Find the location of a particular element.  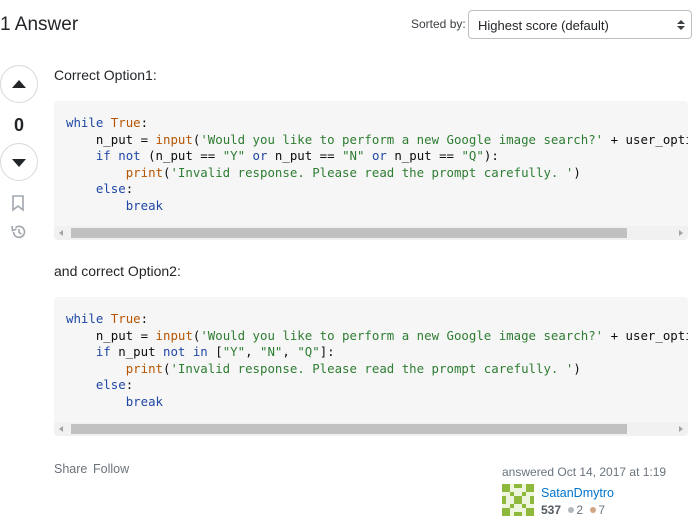

arrow-down-icon is located at coordinates (19, 163).